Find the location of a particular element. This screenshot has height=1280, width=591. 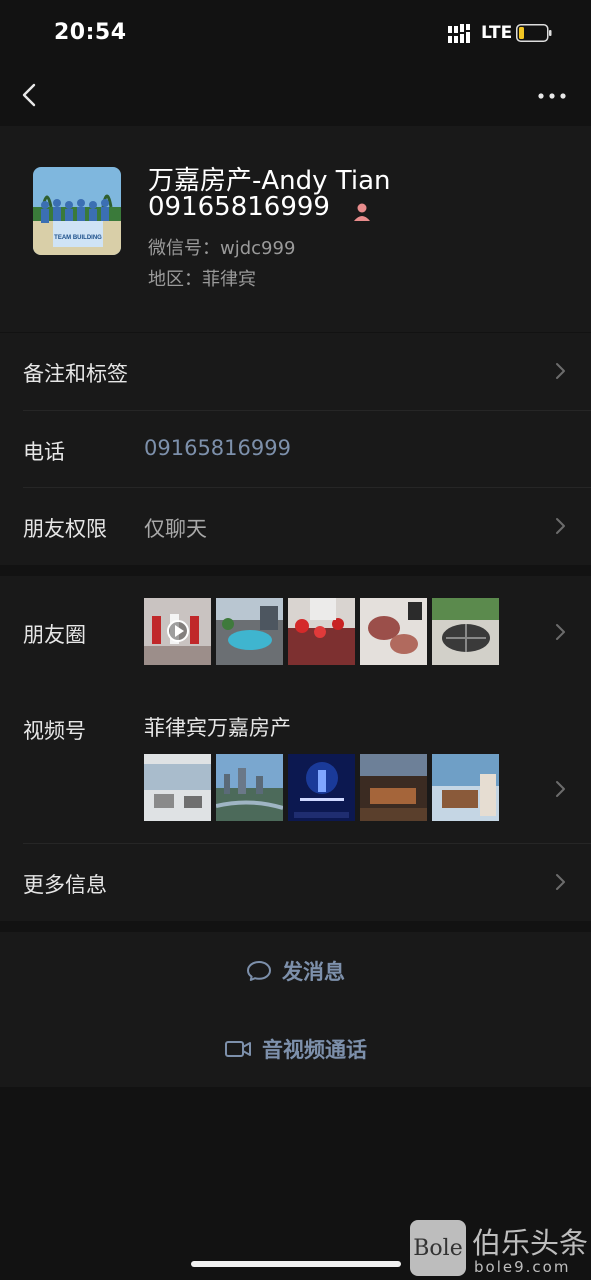

more-info-row: 更多信息 is located at coordinates (295, 882).